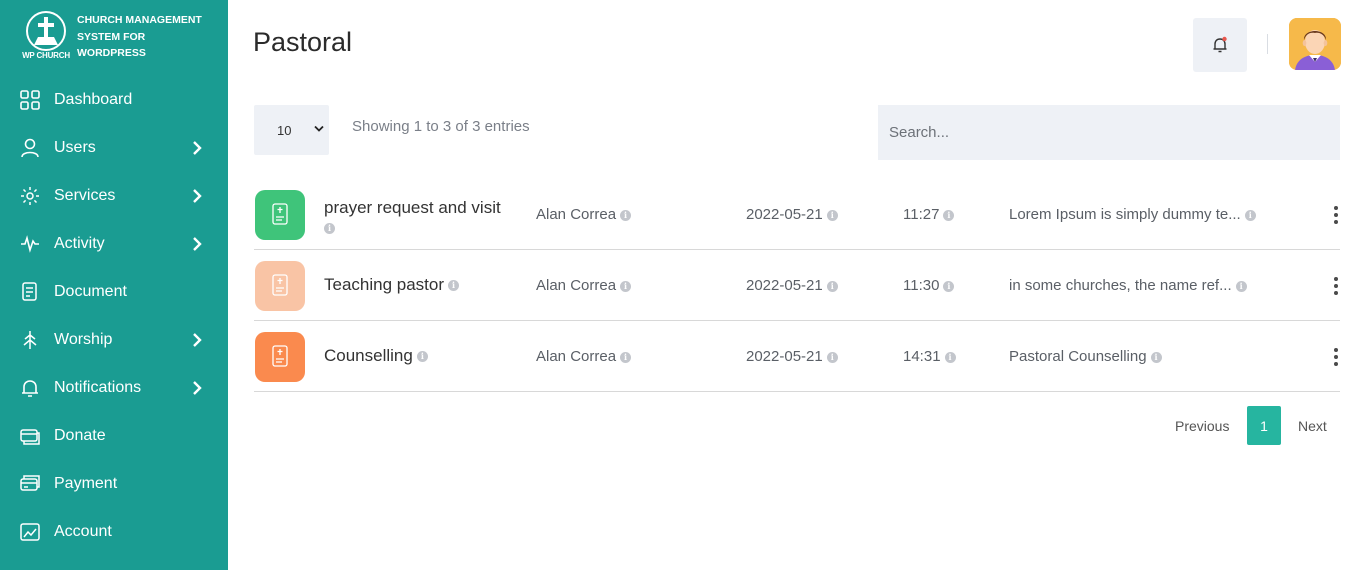  What do you see at coordinates (83, 339) in the screenshot?
I see `sidebar-item-label: Worship` at bounding box center [83, 339].